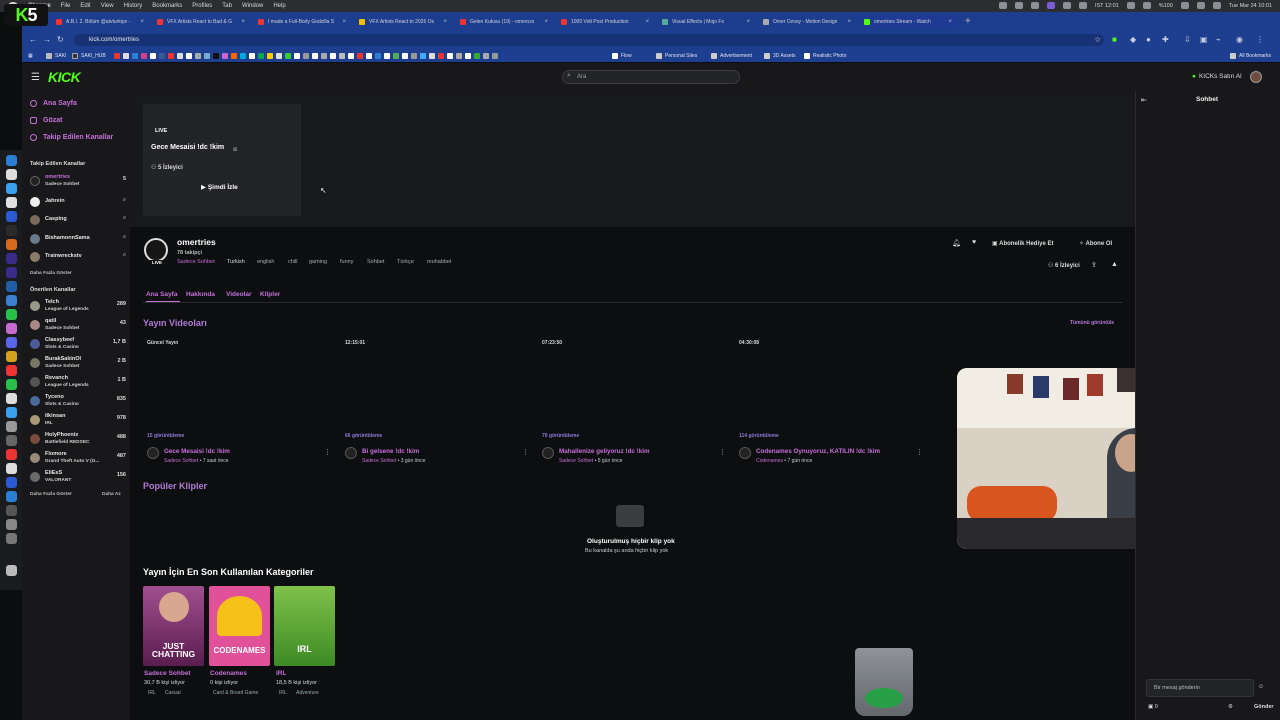  I want to click on category-link: Sadece Sohbet, so click(196, 262).